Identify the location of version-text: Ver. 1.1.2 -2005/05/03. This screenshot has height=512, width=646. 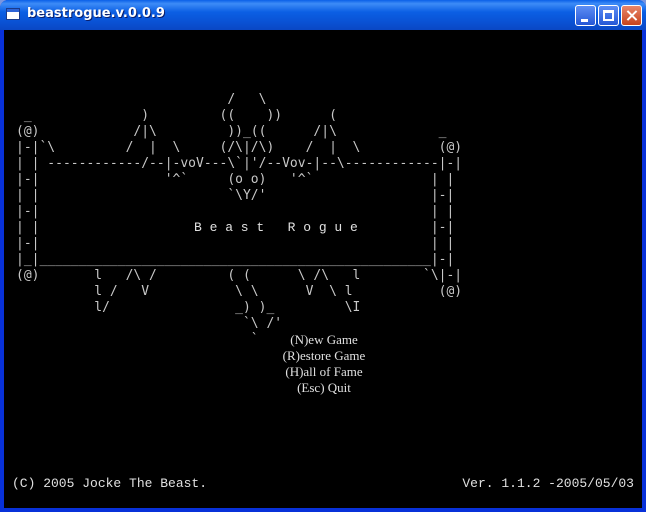
(548, 483).